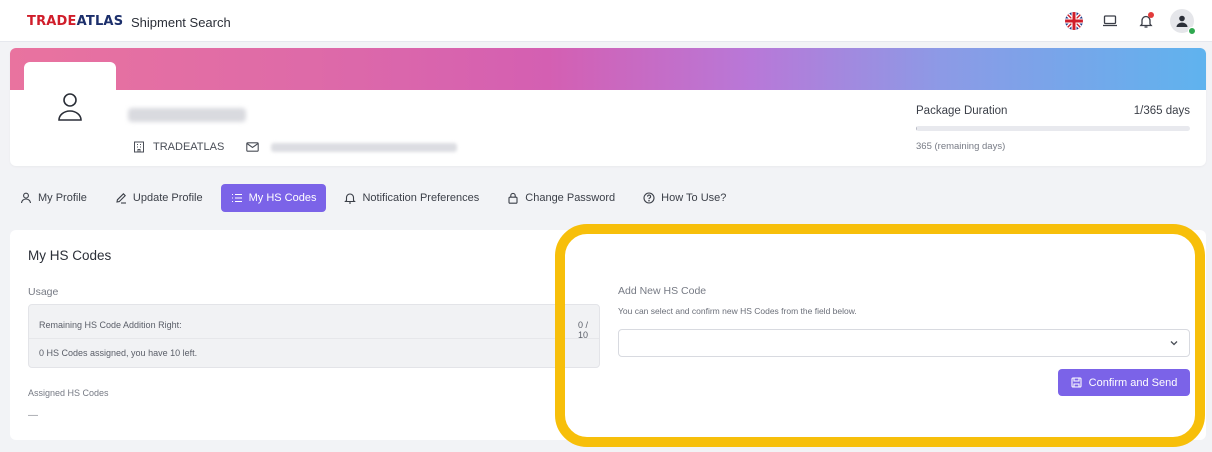 The height and width of the screenshot is (452, 1212). I want to click on remaining-count: 0 / 10, so click(583, 330).